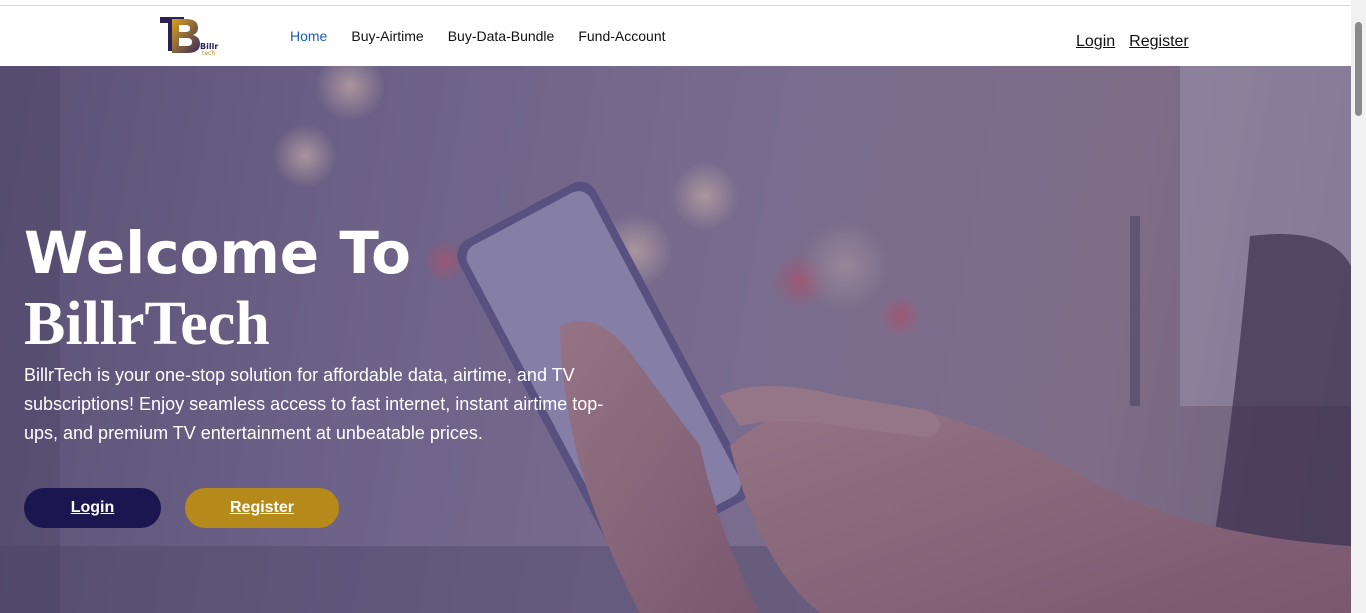 The width and height of the screenshot is (1366, 613). I want to click on nav-auth: Login Register, so click(1132, 42).